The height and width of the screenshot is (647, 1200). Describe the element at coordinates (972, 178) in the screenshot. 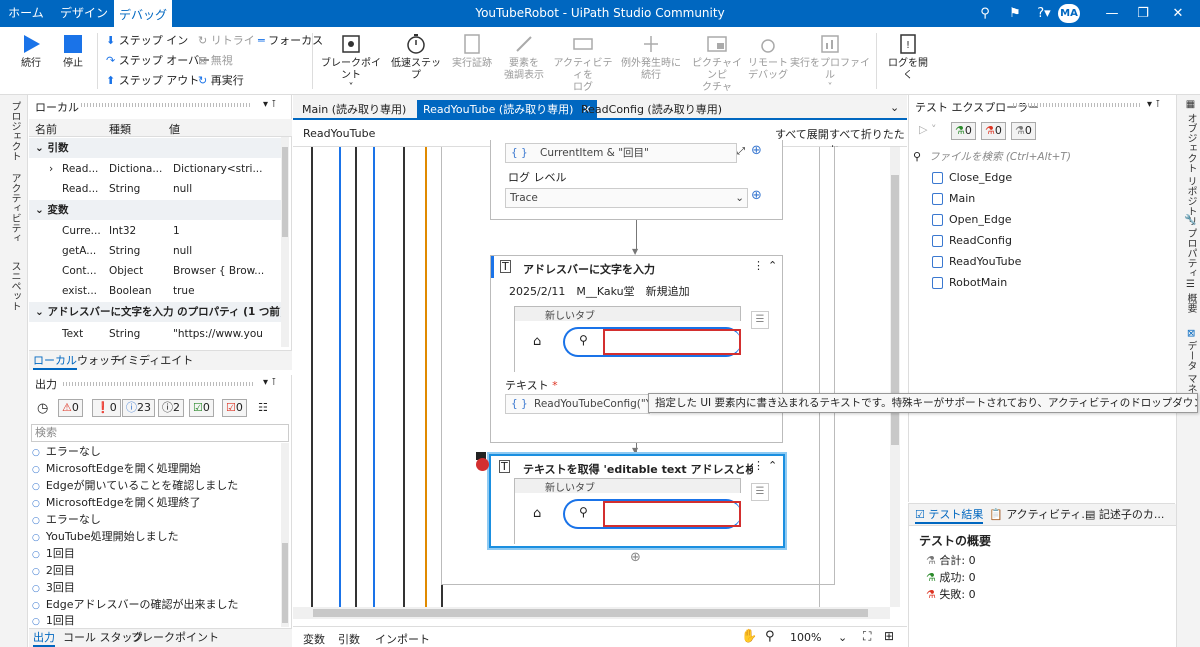

I see `list-item: Close_Edge` at that location.